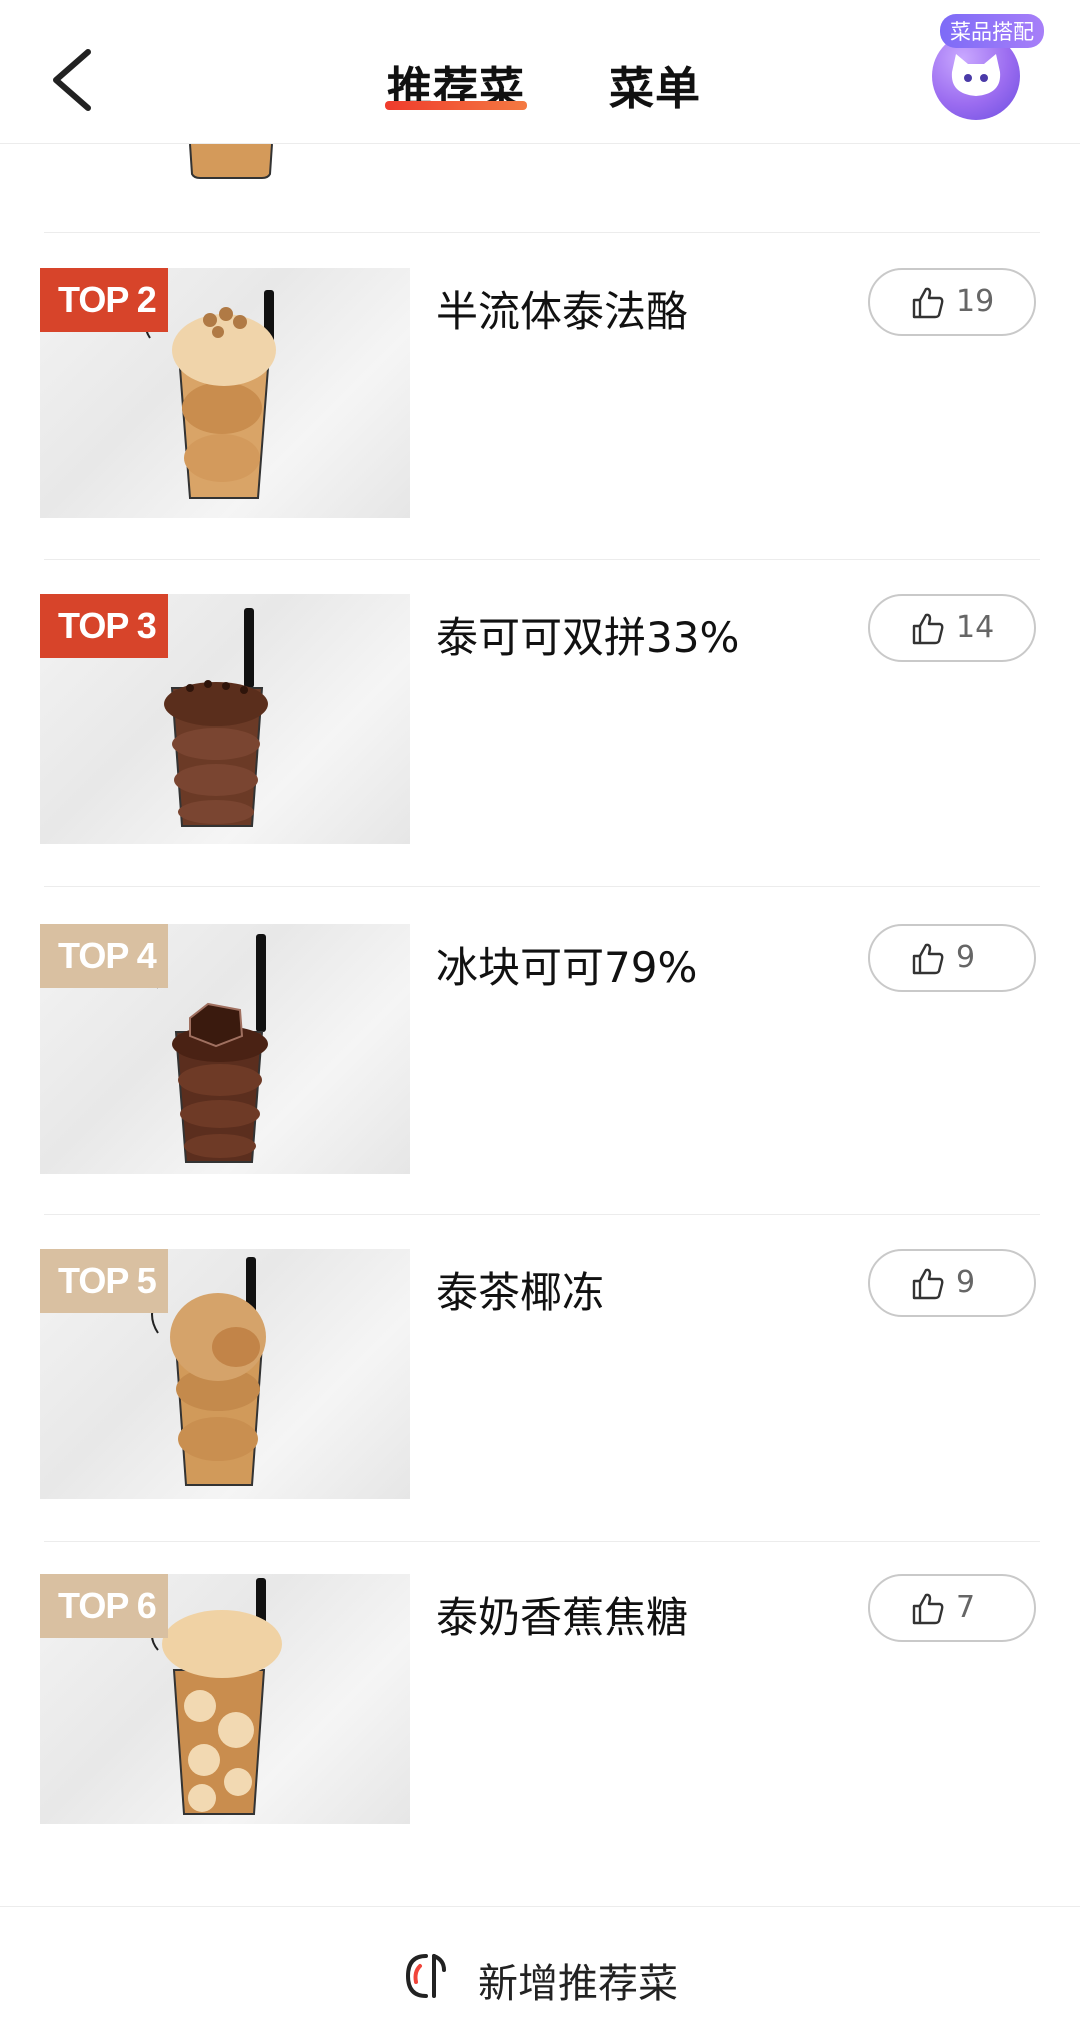  What do you see at coordinates (540, 72) in the screenshot?
I see `top-nav-bar: 推荐菜 菜单 菜品搭配` at bounding box center [540, 72].